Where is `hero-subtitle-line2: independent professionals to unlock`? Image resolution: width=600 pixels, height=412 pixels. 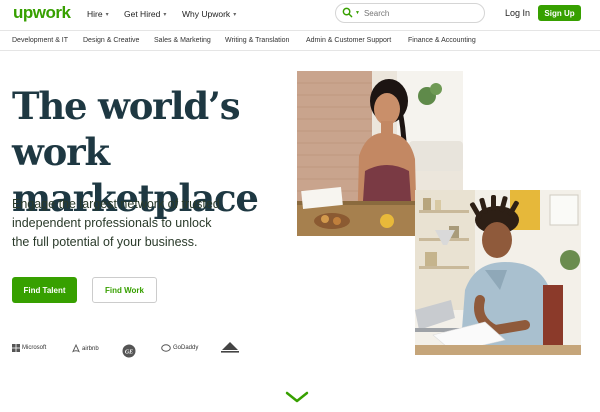 hero-subtitle-line2: independent professionals to unlock is located at coordinates (112, 223).